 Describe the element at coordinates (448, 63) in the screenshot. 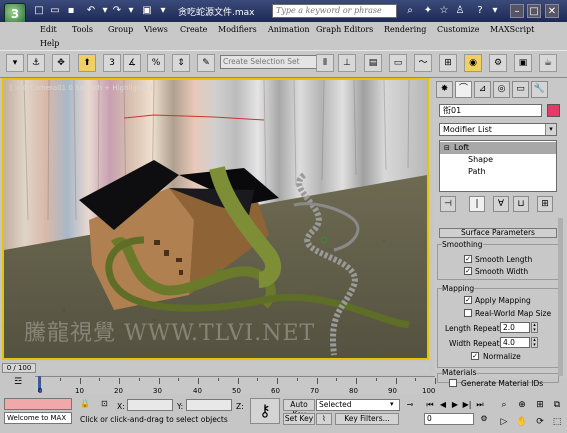

I see `schematic-view-icon: ⊞` at that location.